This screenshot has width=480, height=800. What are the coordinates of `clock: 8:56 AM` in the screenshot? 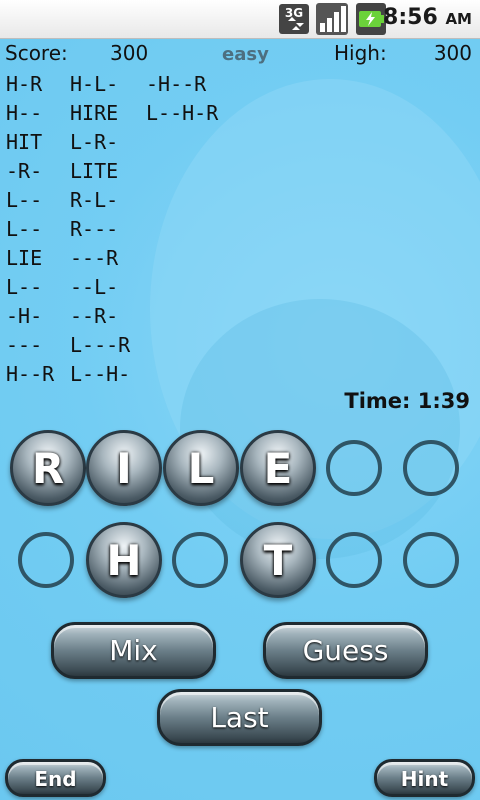 It's located at (427, 17).